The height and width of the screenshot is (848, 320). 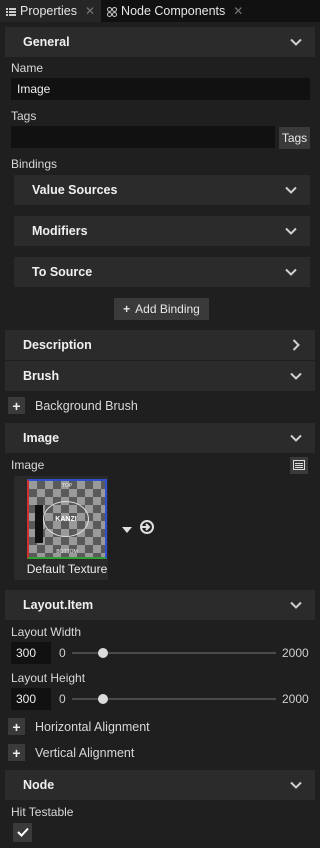 I want to click on tags-button: Tags, so click(x=294, y=138).